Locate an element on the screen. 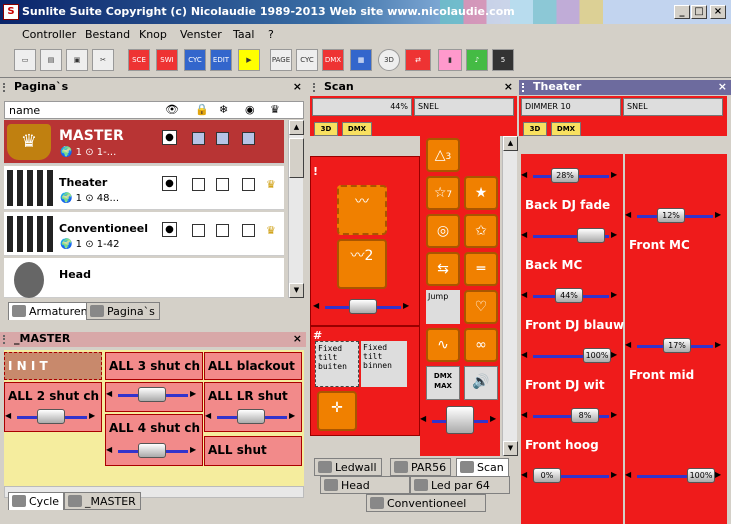 The image size is (731, 524). switch-icon: SWI is located at coordinates (167, 60).